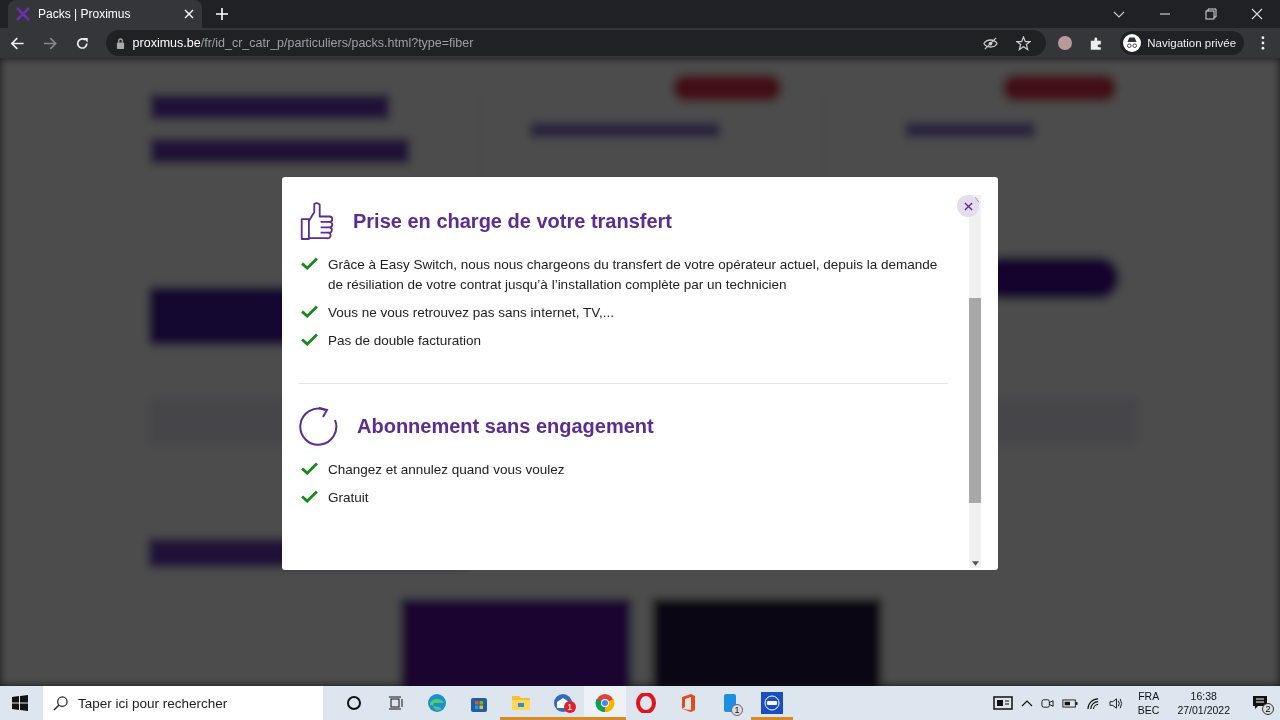 This screenshot has width=1280, height=720. I want to click on puzzle-icon, so click(1096, 43).